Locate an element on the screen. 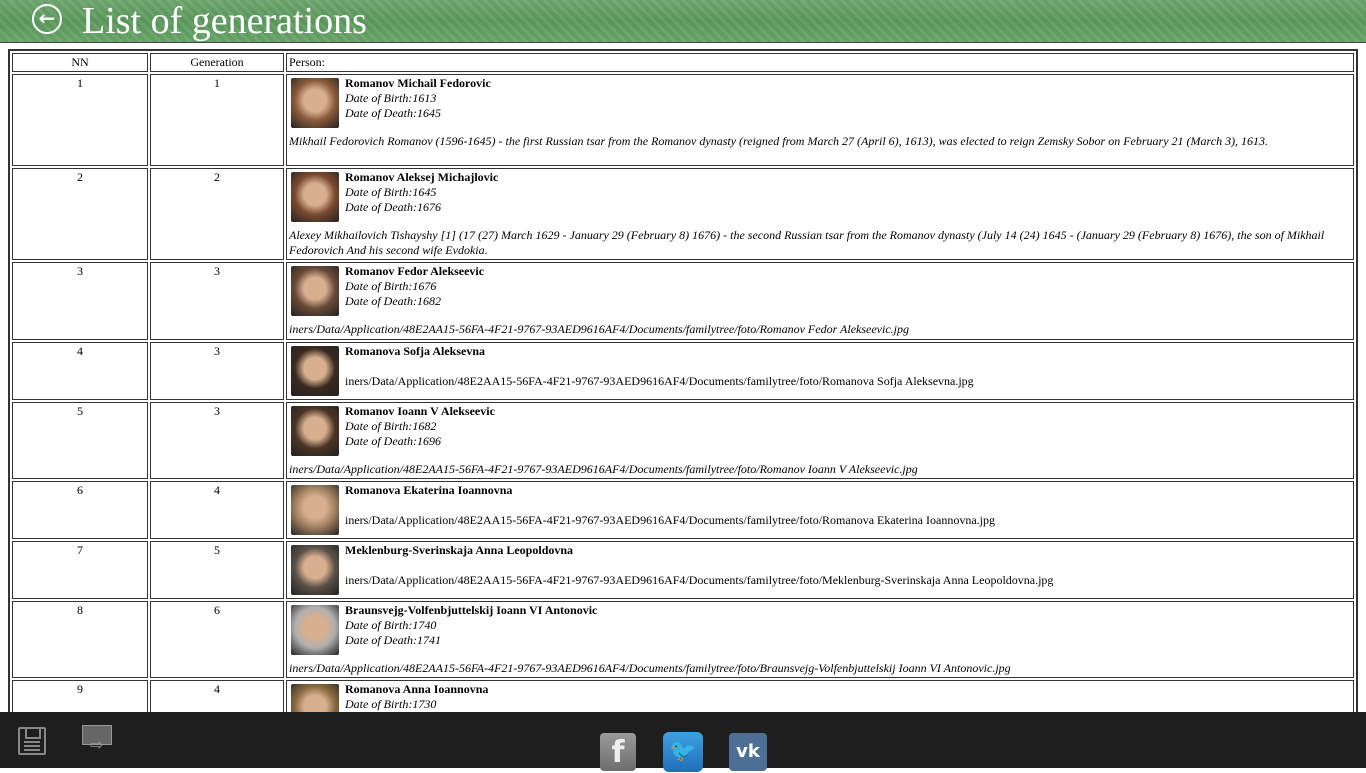  person-name: Romanov Ioann V Alekseevic is located at coordinates (420, 411).